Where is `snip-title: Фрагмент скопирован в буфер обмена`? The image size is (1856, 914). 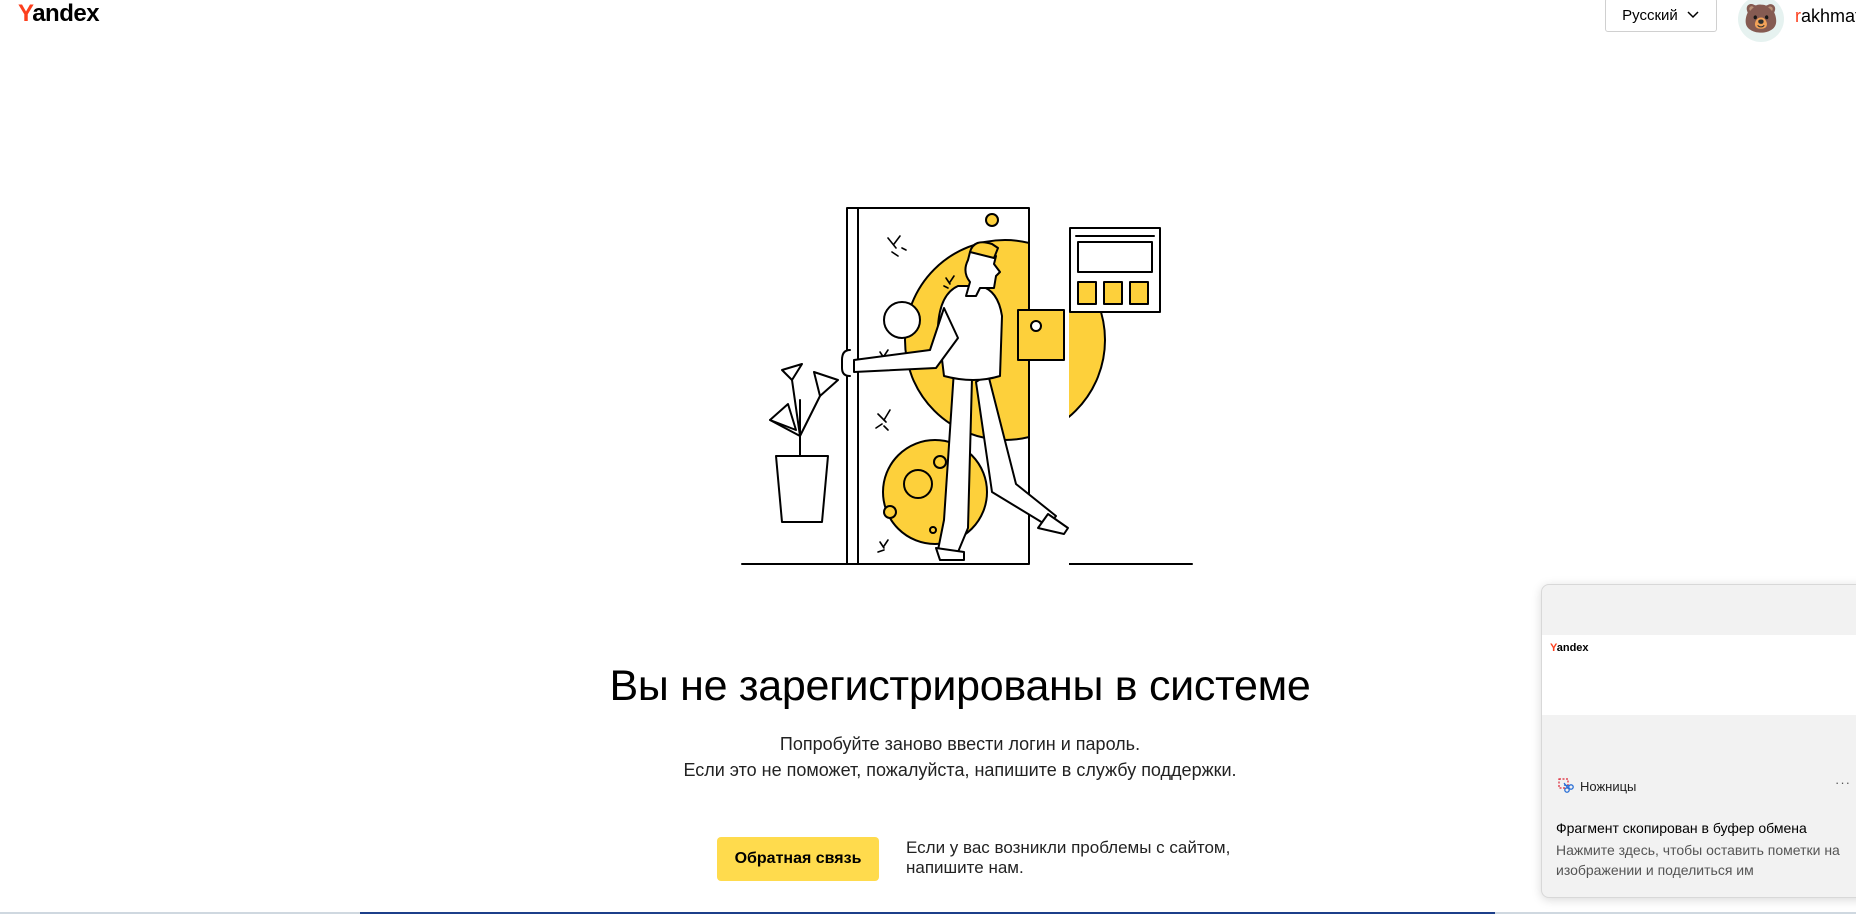 snip-title: Фрагмент скопирован в буфер обмена is located at coordinates (1681, 828).